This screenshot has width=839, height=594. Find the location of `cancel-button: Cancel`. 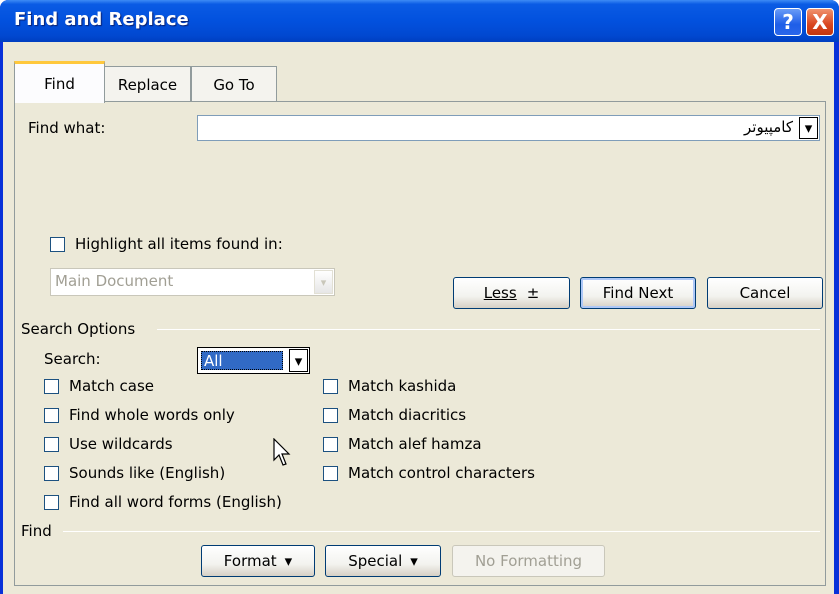

cancel-button: Cancel is located at coordinates (765, 293).